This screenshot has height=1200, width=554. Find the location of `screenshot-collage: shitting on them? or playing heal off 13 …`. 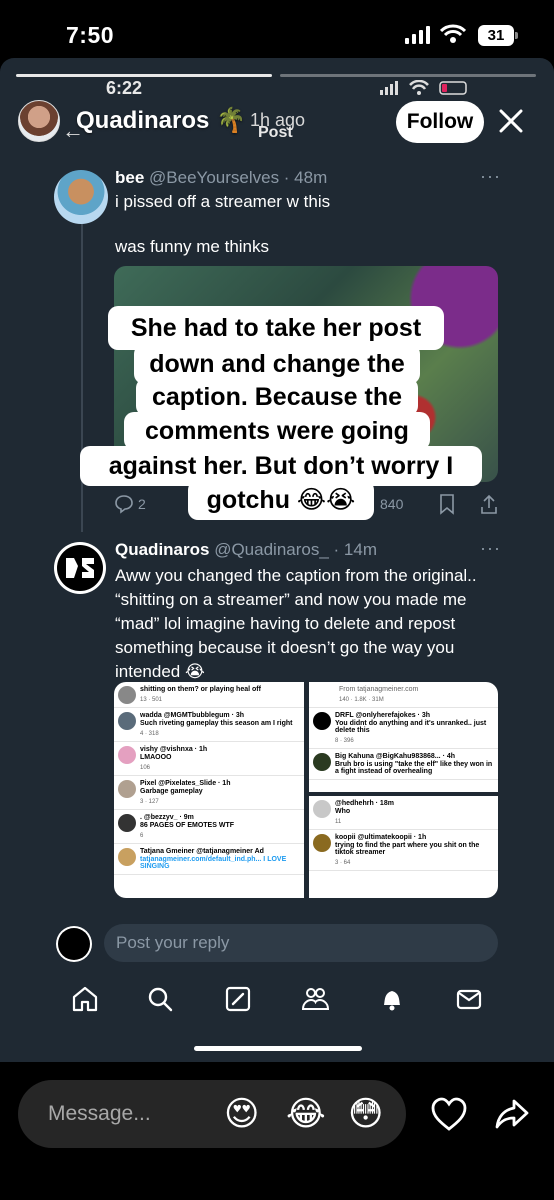

screenshot-collage: shitting on them? or playing heal off 13 … is located at coordinates (306, 790).